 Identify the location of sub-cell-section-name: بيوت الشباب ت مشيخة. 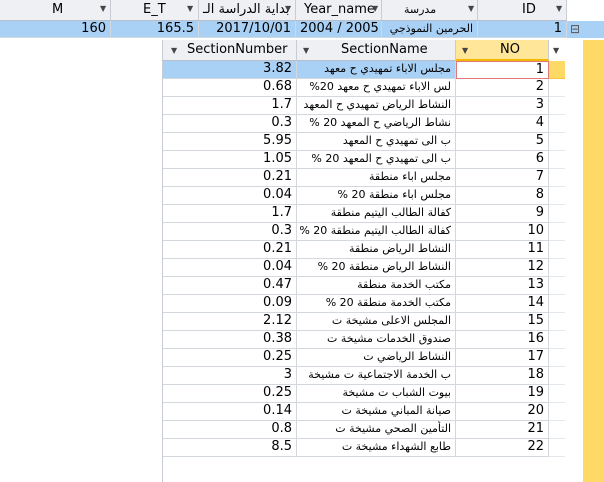
(376, 394).